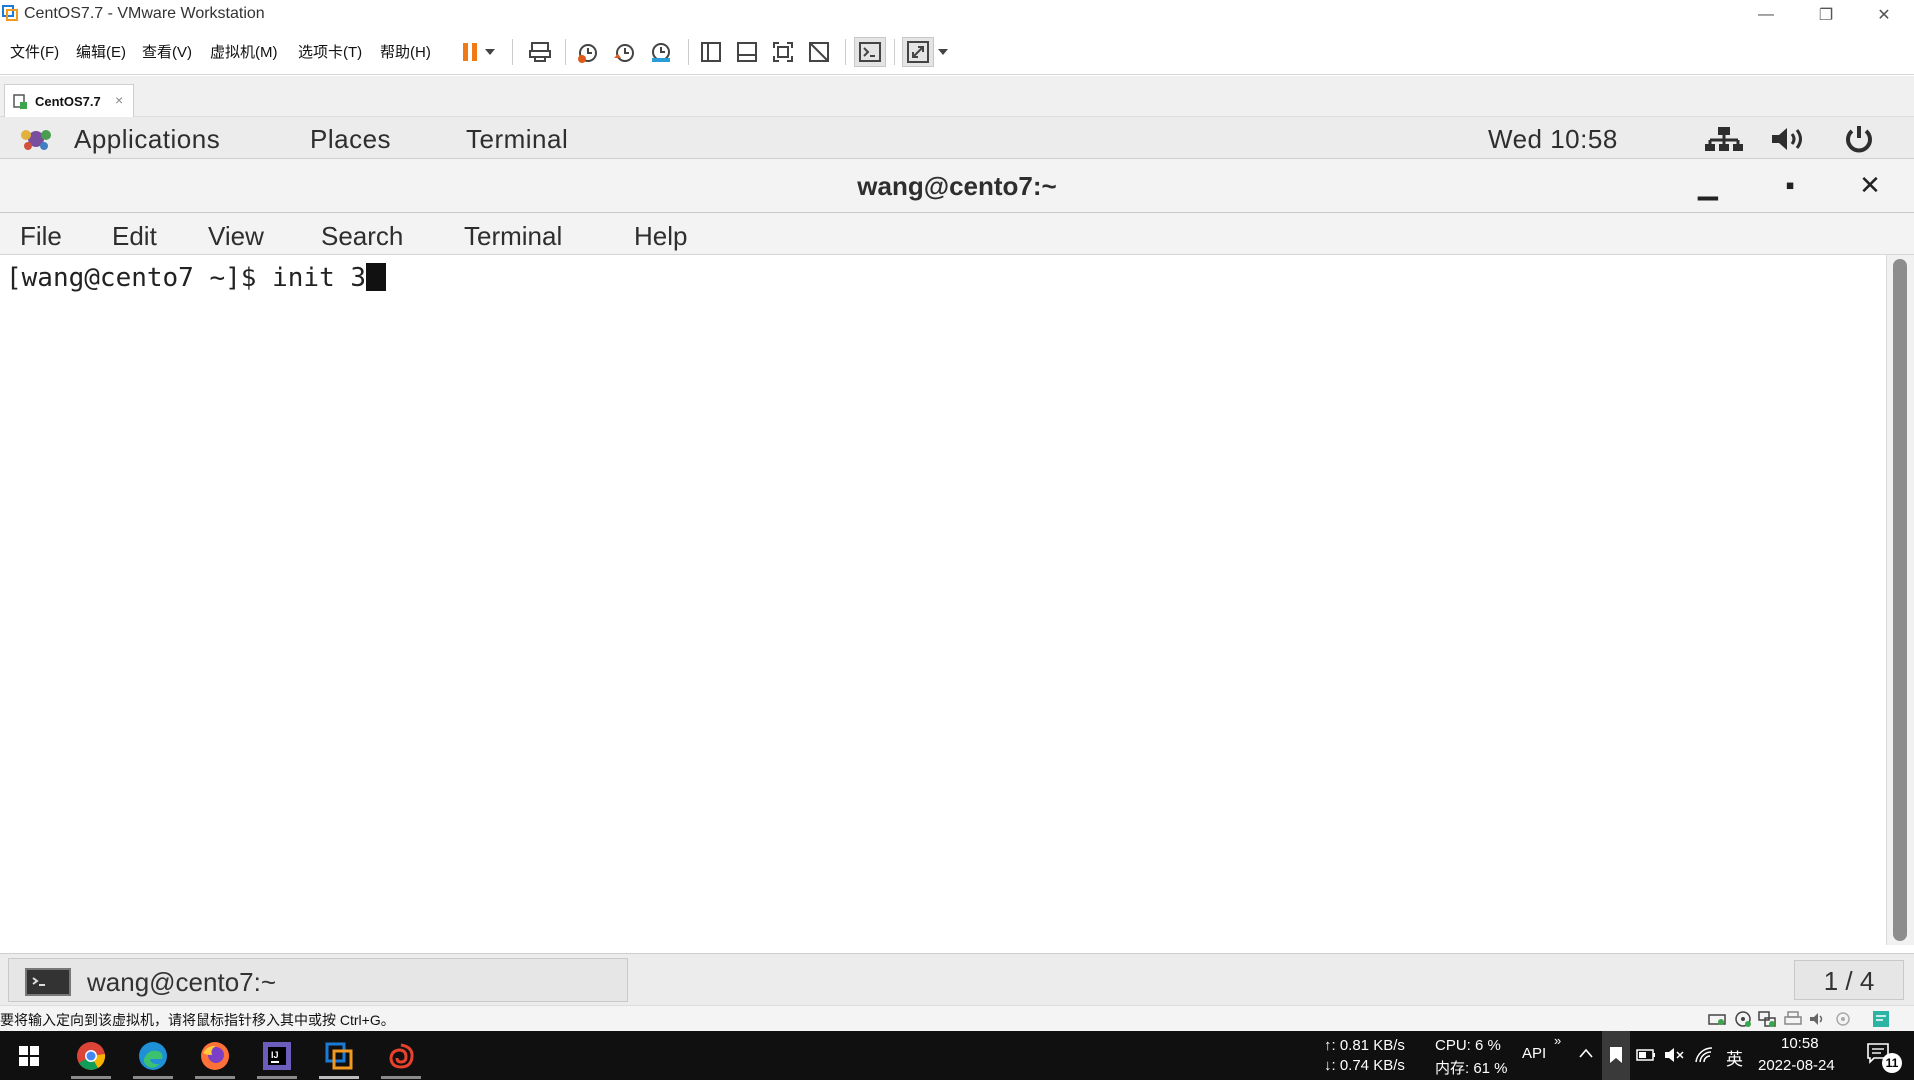 This screenshot has height=1080, width=1914. I want to click on menu-view: 查看(V), so click(167, 51).